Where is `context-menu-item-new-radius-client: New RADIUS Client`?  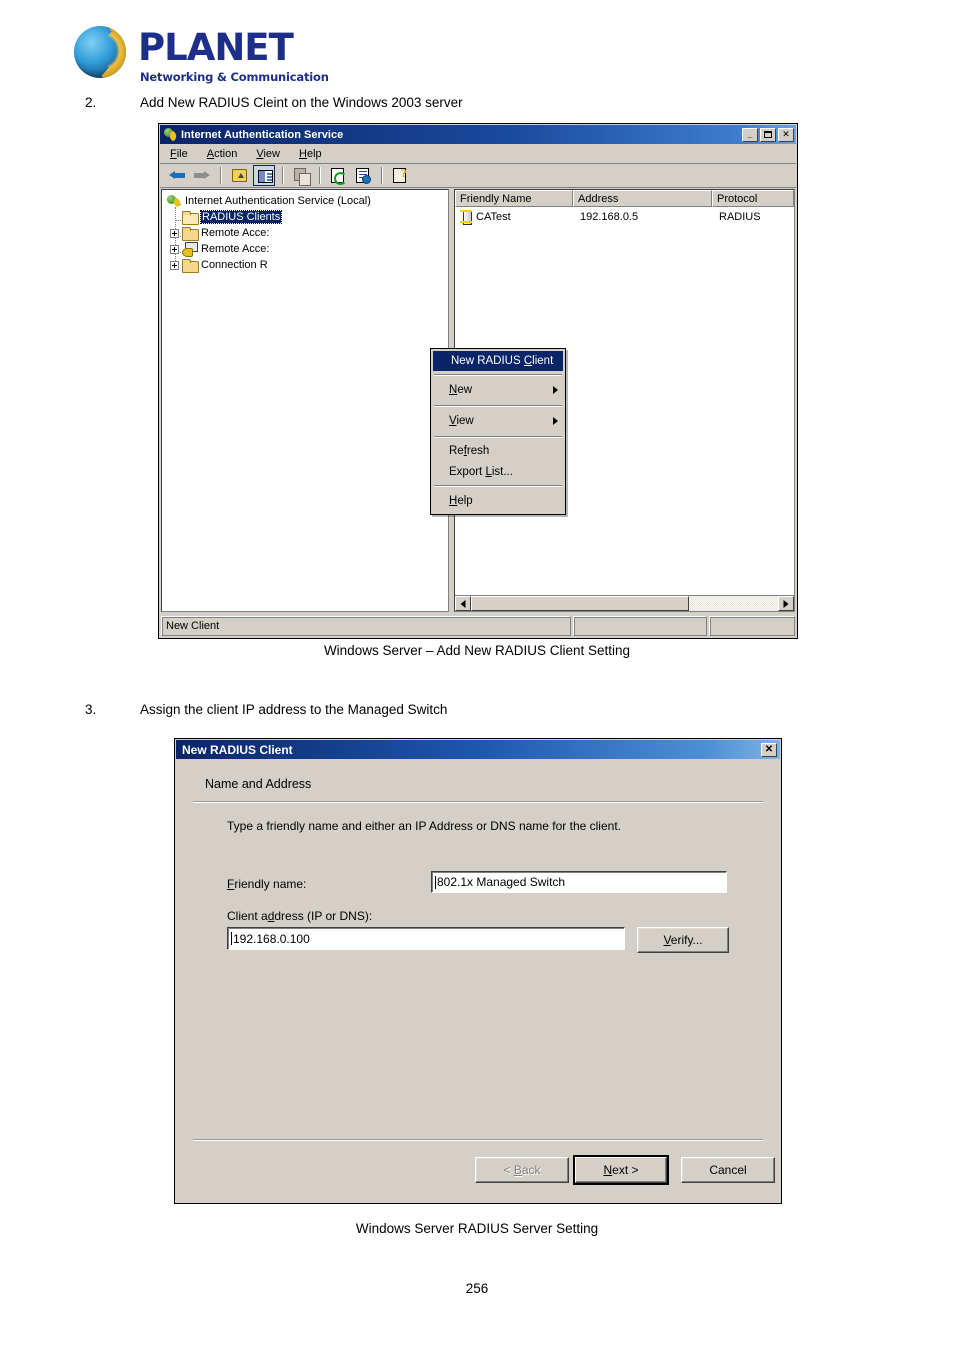
context-menu-item-new-radius-client: New RADIUS Client is located at coordinates (498, 361).